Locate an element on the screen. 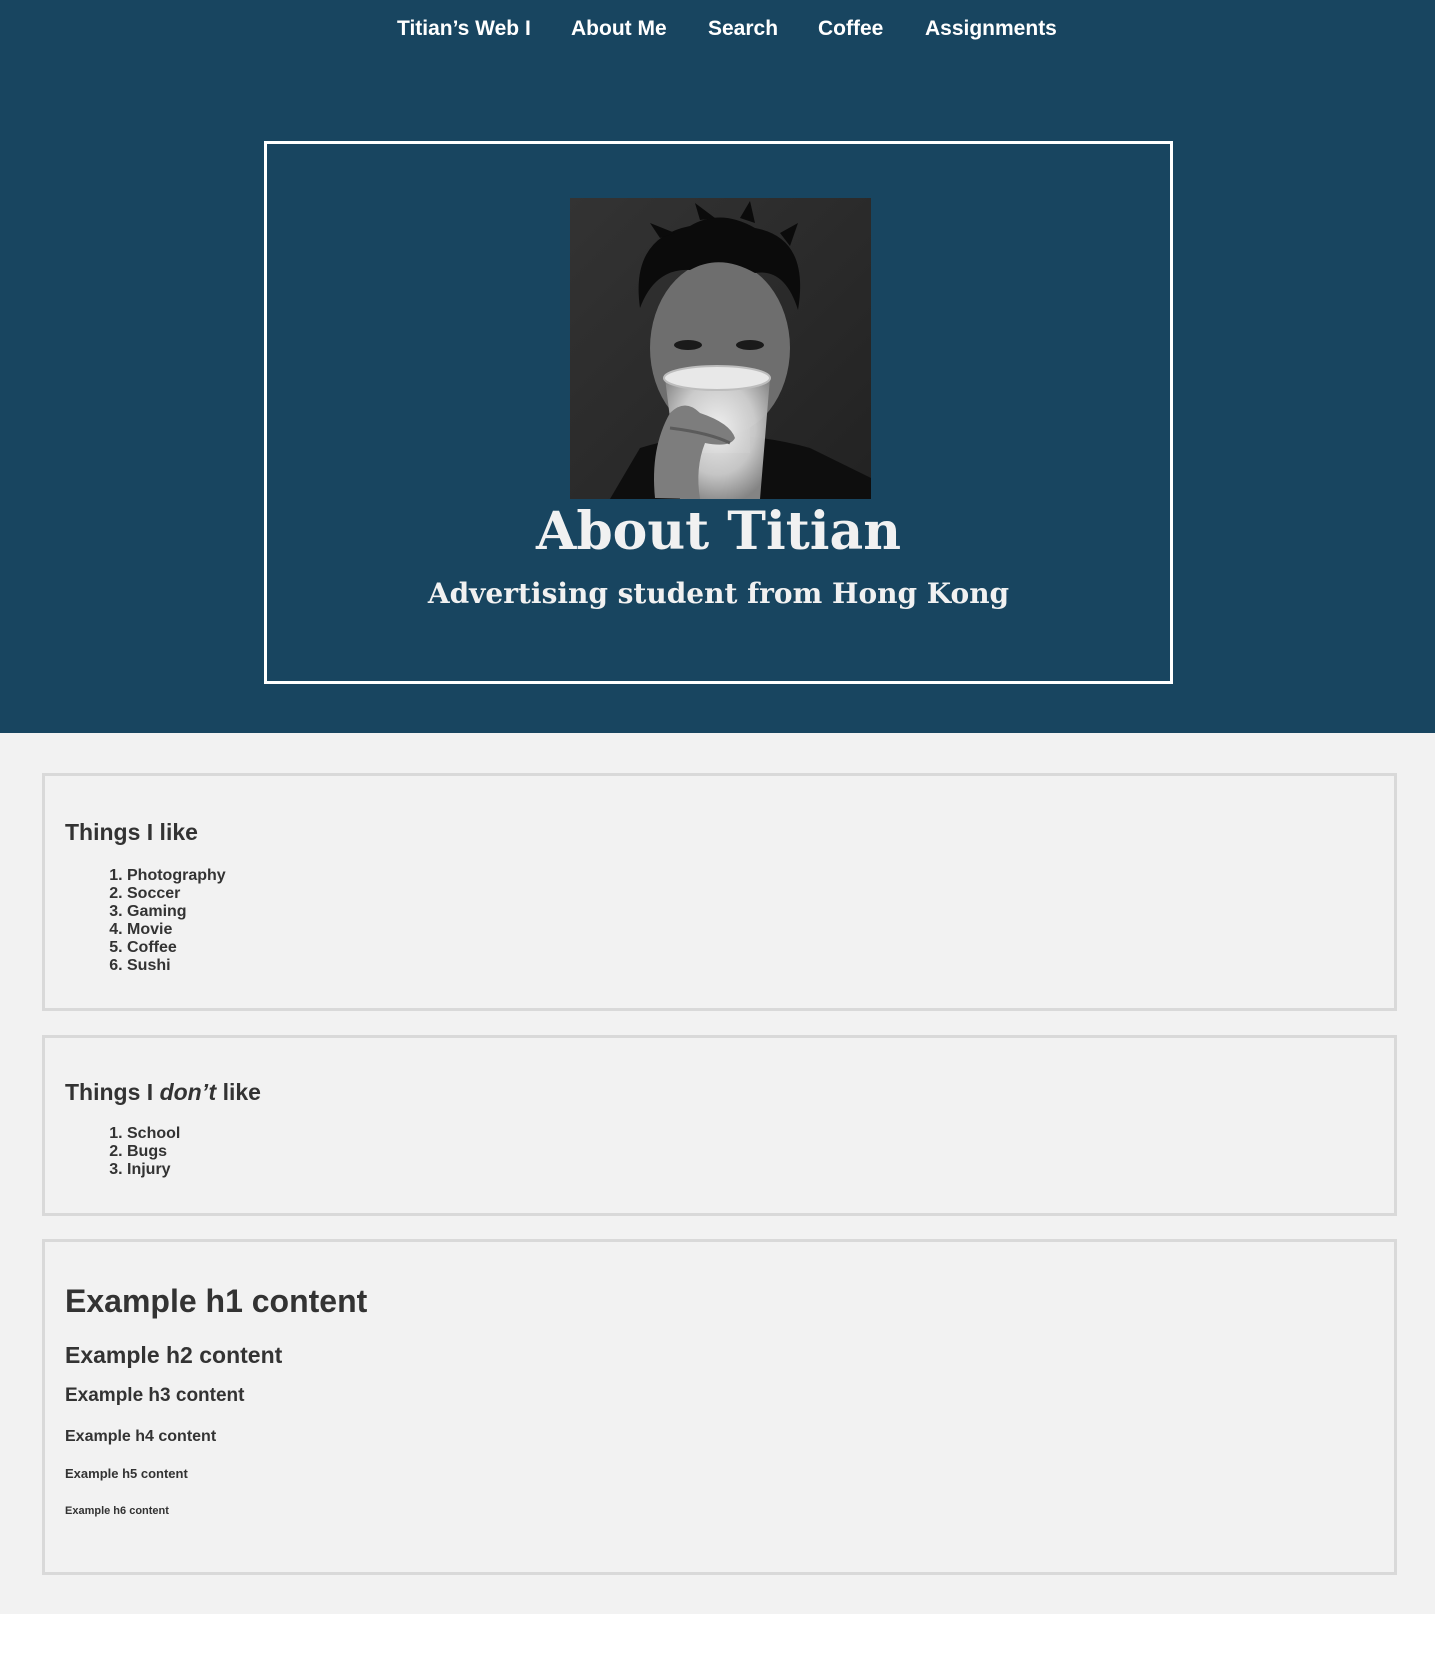 The height and width of the screenshot is (1673, 1435). profile-photo-illustration is located at coordinates (720, 348).